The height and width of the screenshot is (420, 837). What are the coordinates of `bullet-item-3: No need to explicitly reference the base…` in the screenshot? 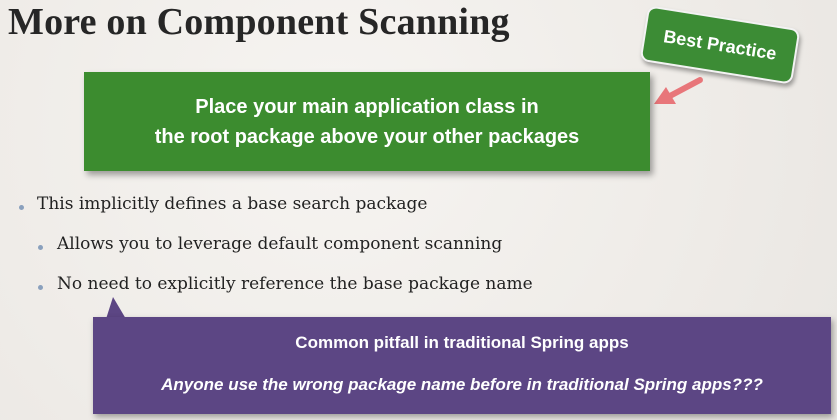 It's located at (295, 284).